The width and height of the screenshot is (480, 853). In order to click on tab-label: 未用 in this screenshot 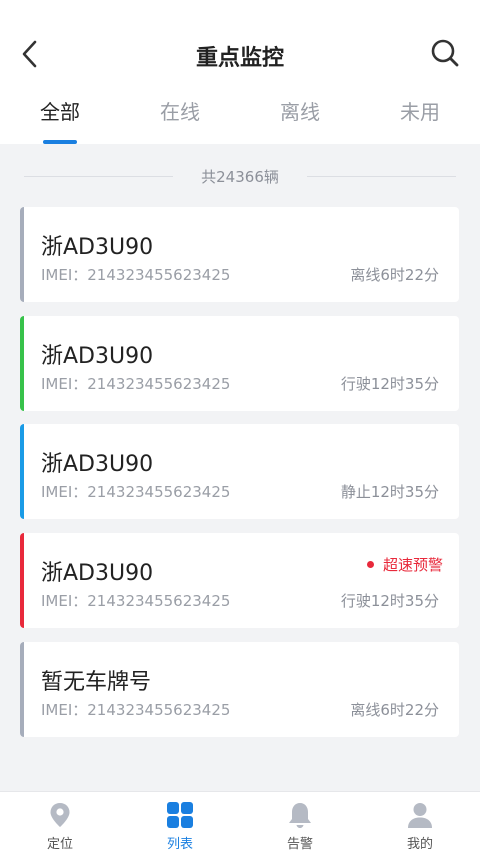, I will do `click(420, 112)`.